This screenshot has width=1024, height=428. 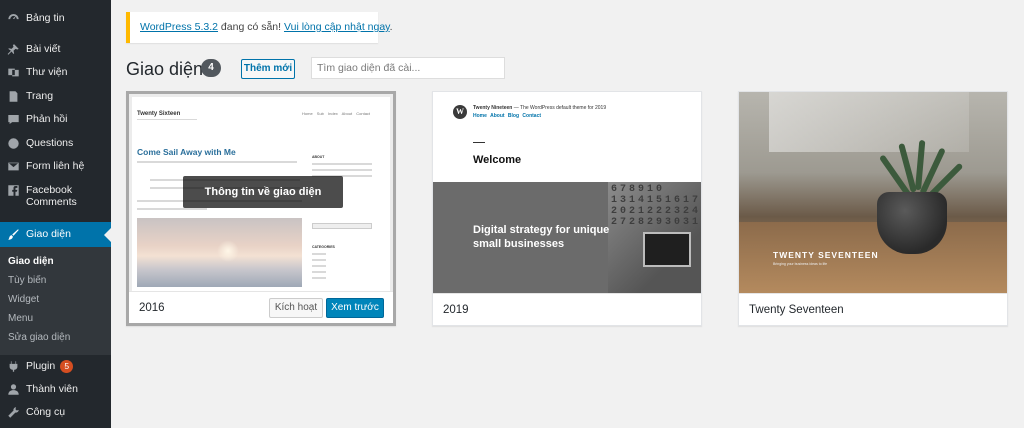 I want to click on screenshot-site-title: TWENTY SEVENTEEN, so click(x=826, y=255).